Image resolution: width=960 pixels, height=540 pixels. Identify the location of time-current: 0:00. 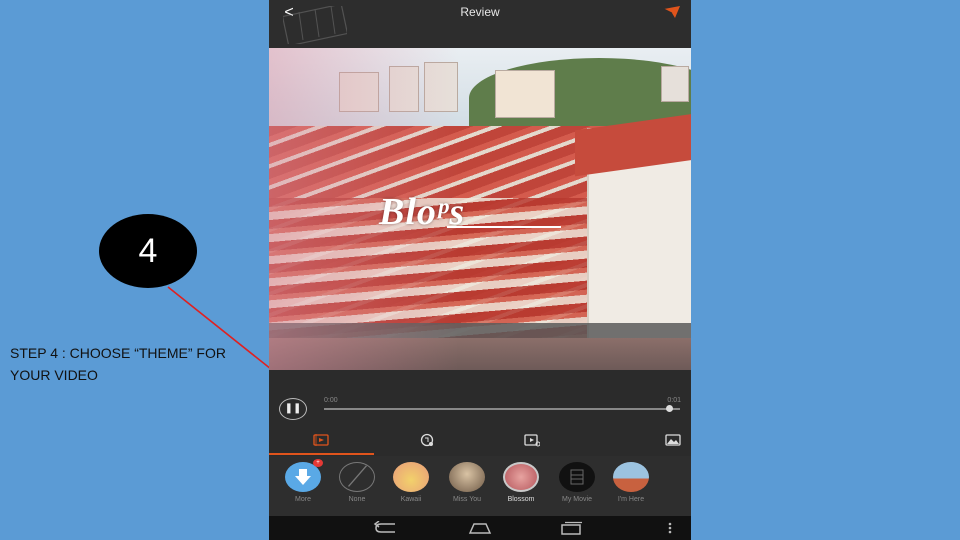
(331, 400).